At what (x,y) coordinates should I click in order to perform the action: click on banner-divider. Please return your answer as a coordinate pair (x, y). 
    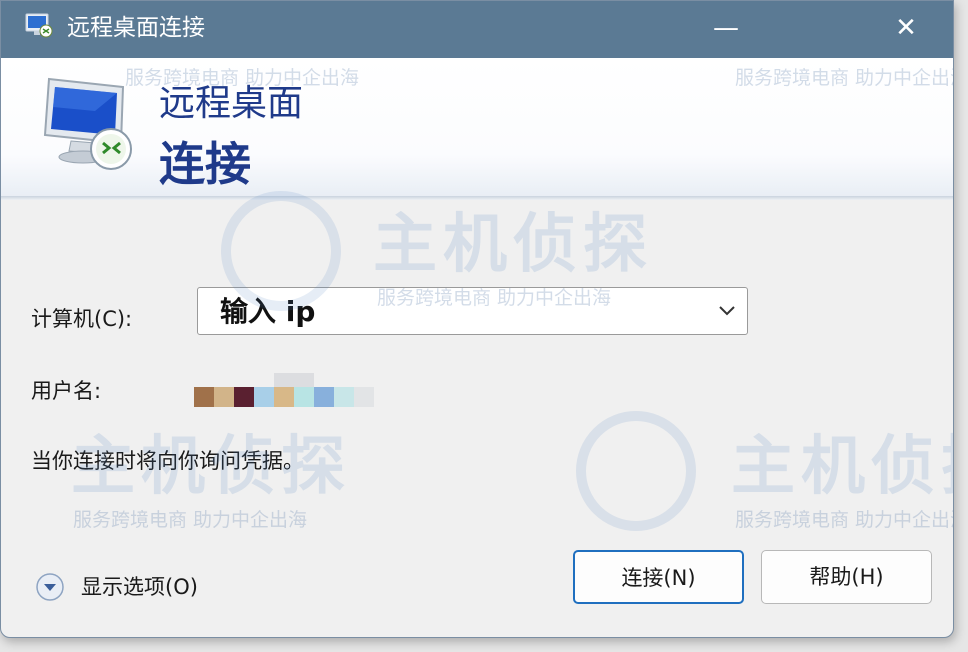
    Looking at the image, I should click on (477, 198).